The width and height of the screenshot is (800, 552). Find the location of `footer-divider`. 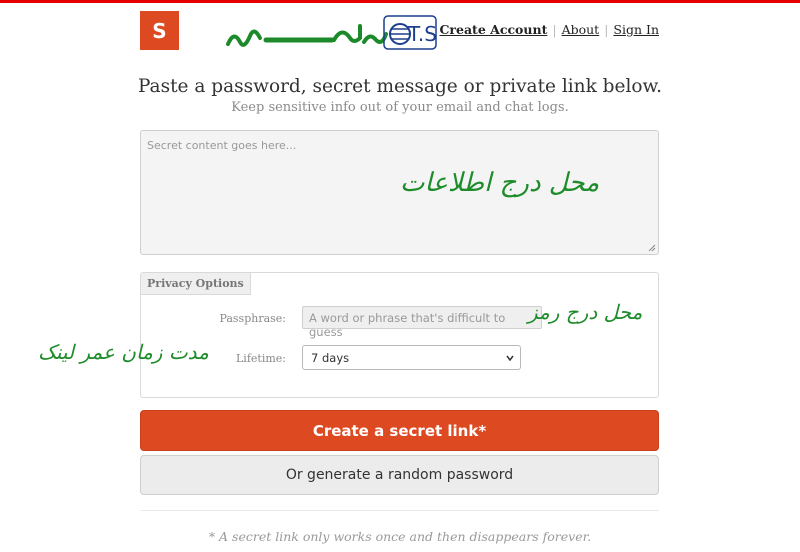

footer-divider is located at coordinates (399, 510).